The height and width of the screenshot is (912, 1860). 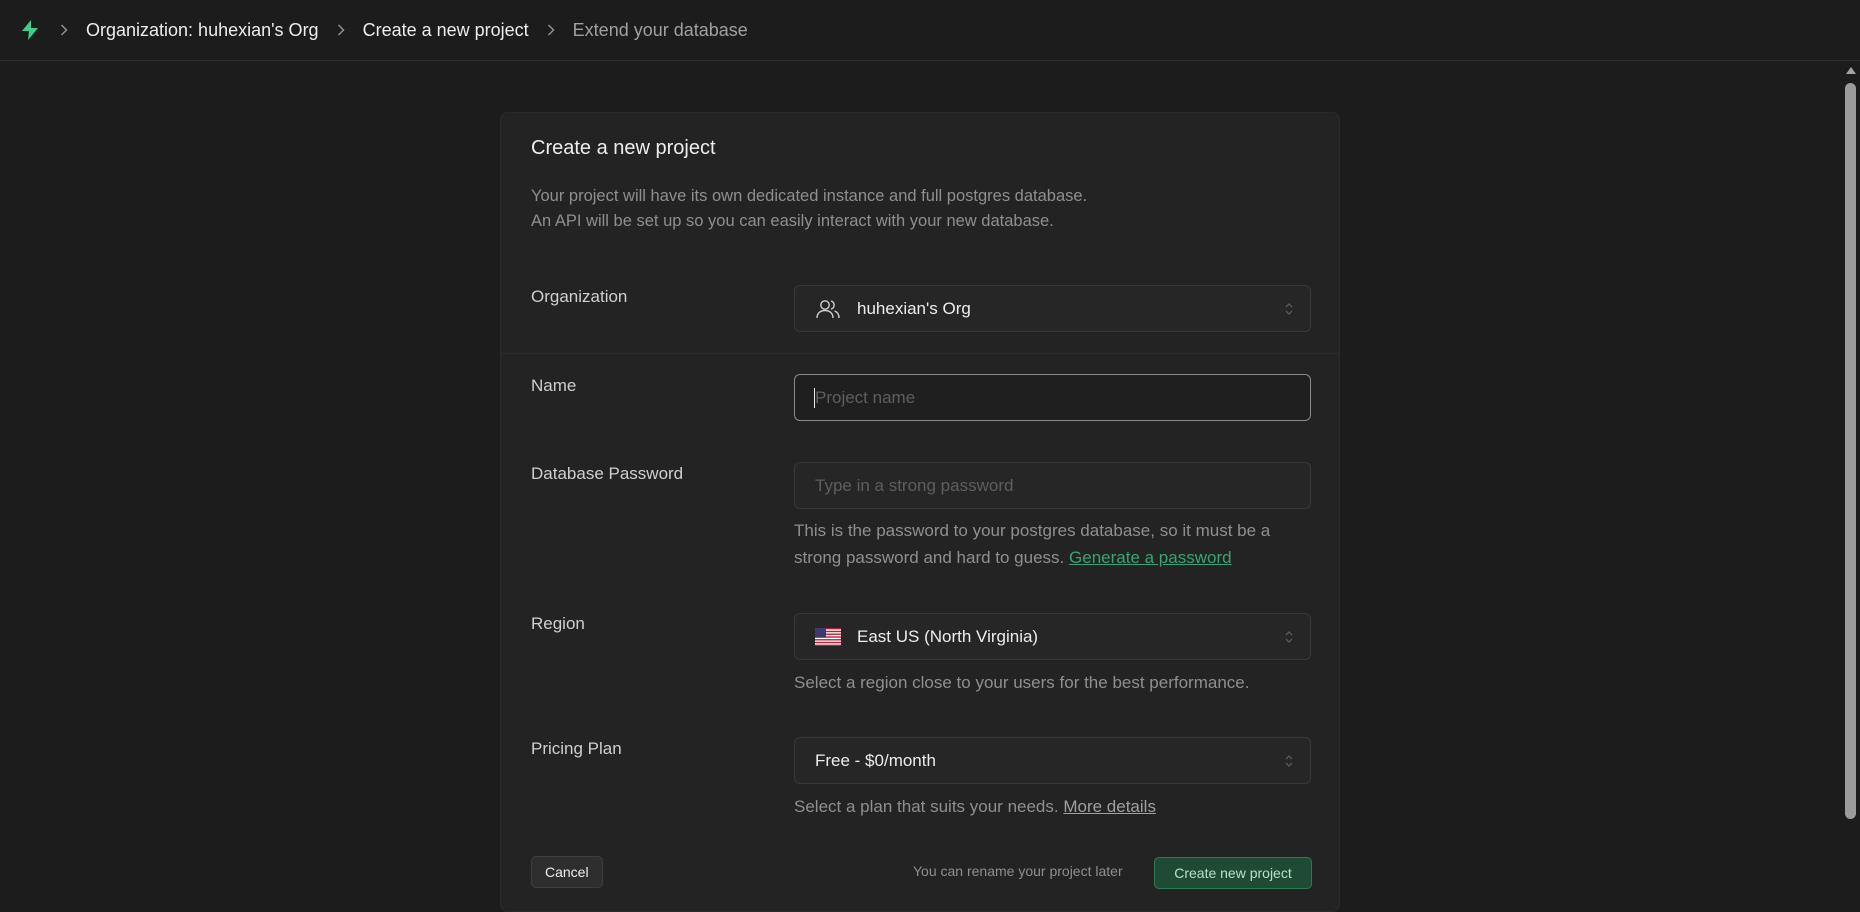 What do you see at coordinates (1062, 397) in the screenshot?
I see `project-name-input` at bounding box center [1062, 397].